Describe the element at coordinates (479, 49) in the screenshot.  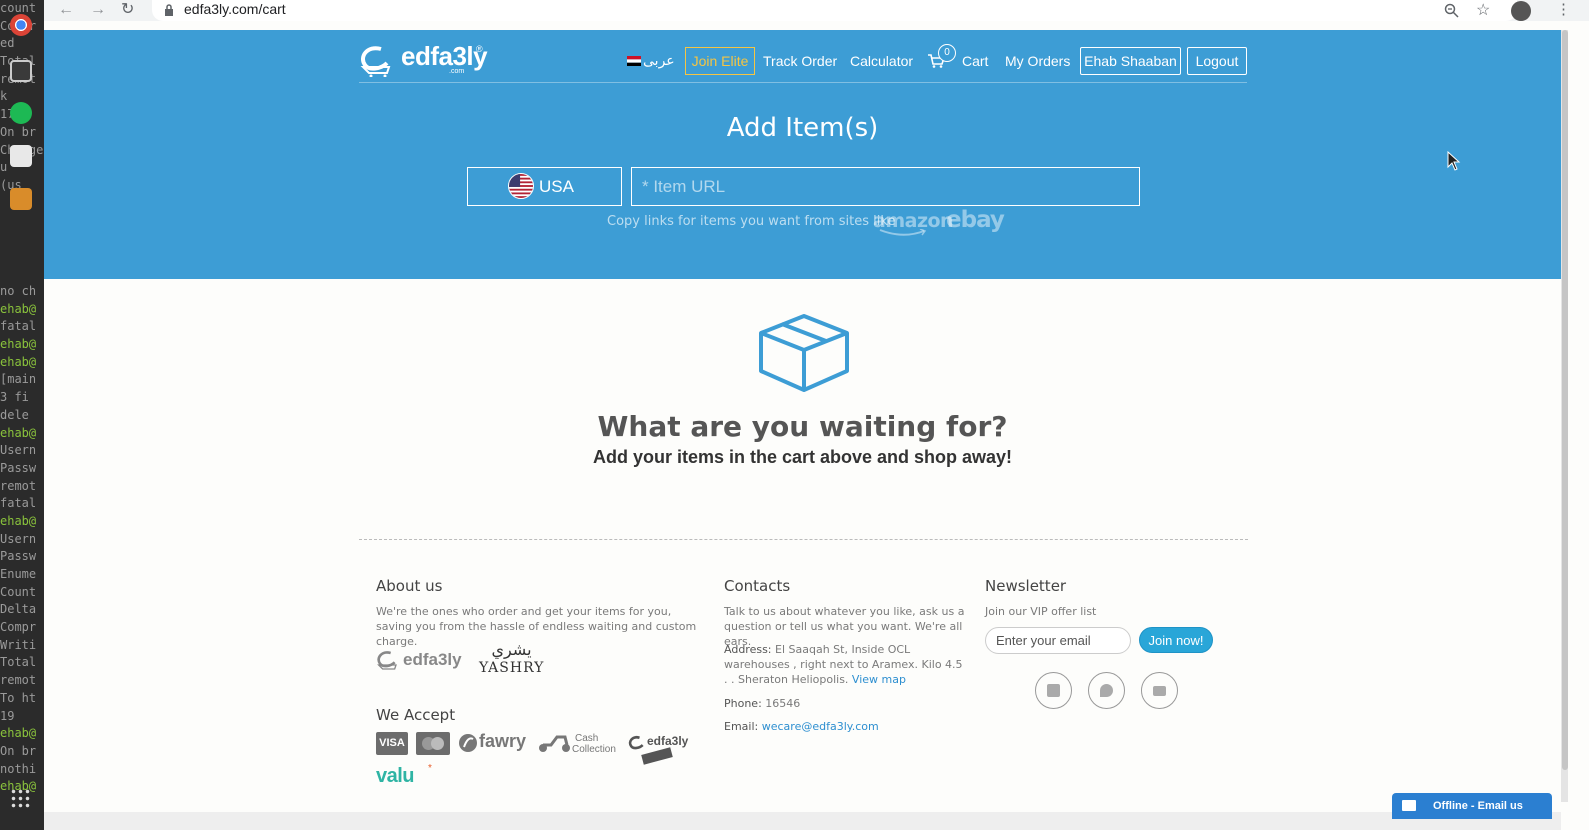
I see `logo-reg: ®` at that location.